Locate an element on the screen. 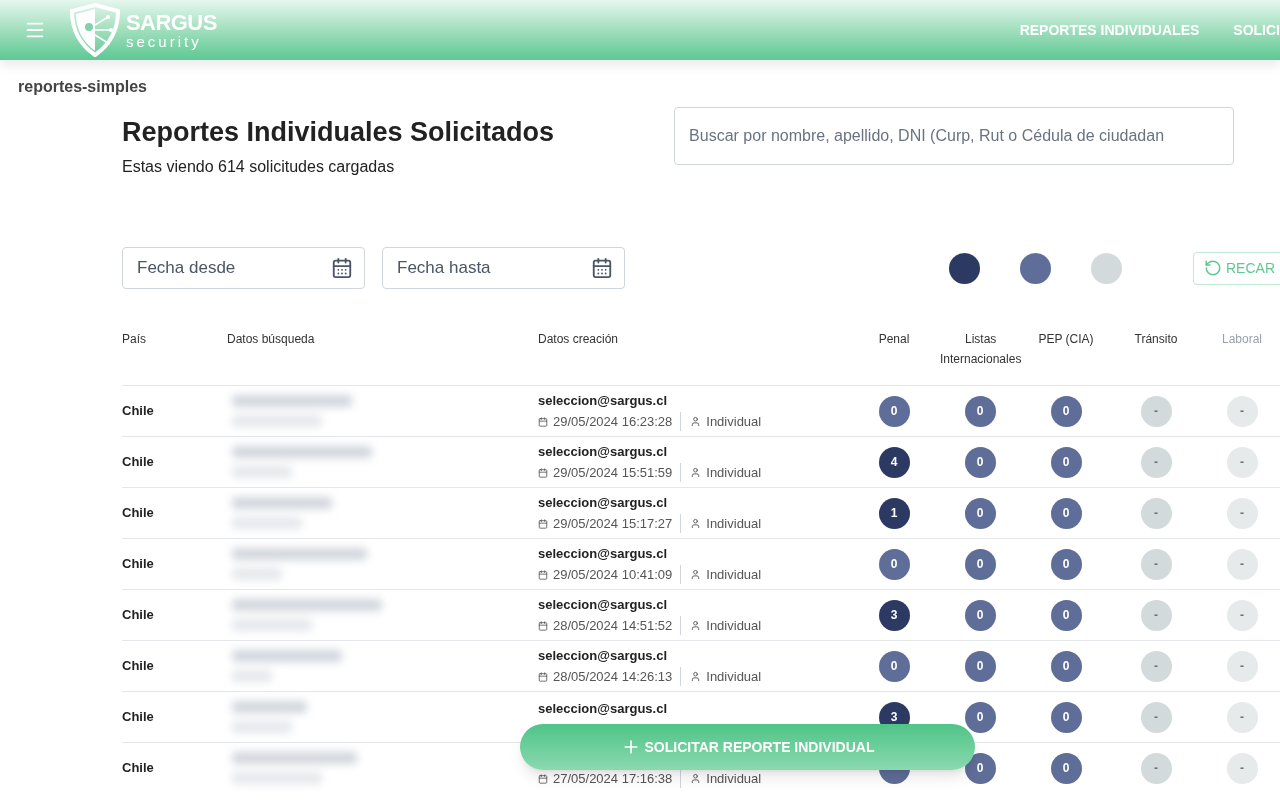  search-field: Buscar por nombre, apellido, DNI (Curp, Rut o Cédula de ciudadan is located at coordinates (954, 136).